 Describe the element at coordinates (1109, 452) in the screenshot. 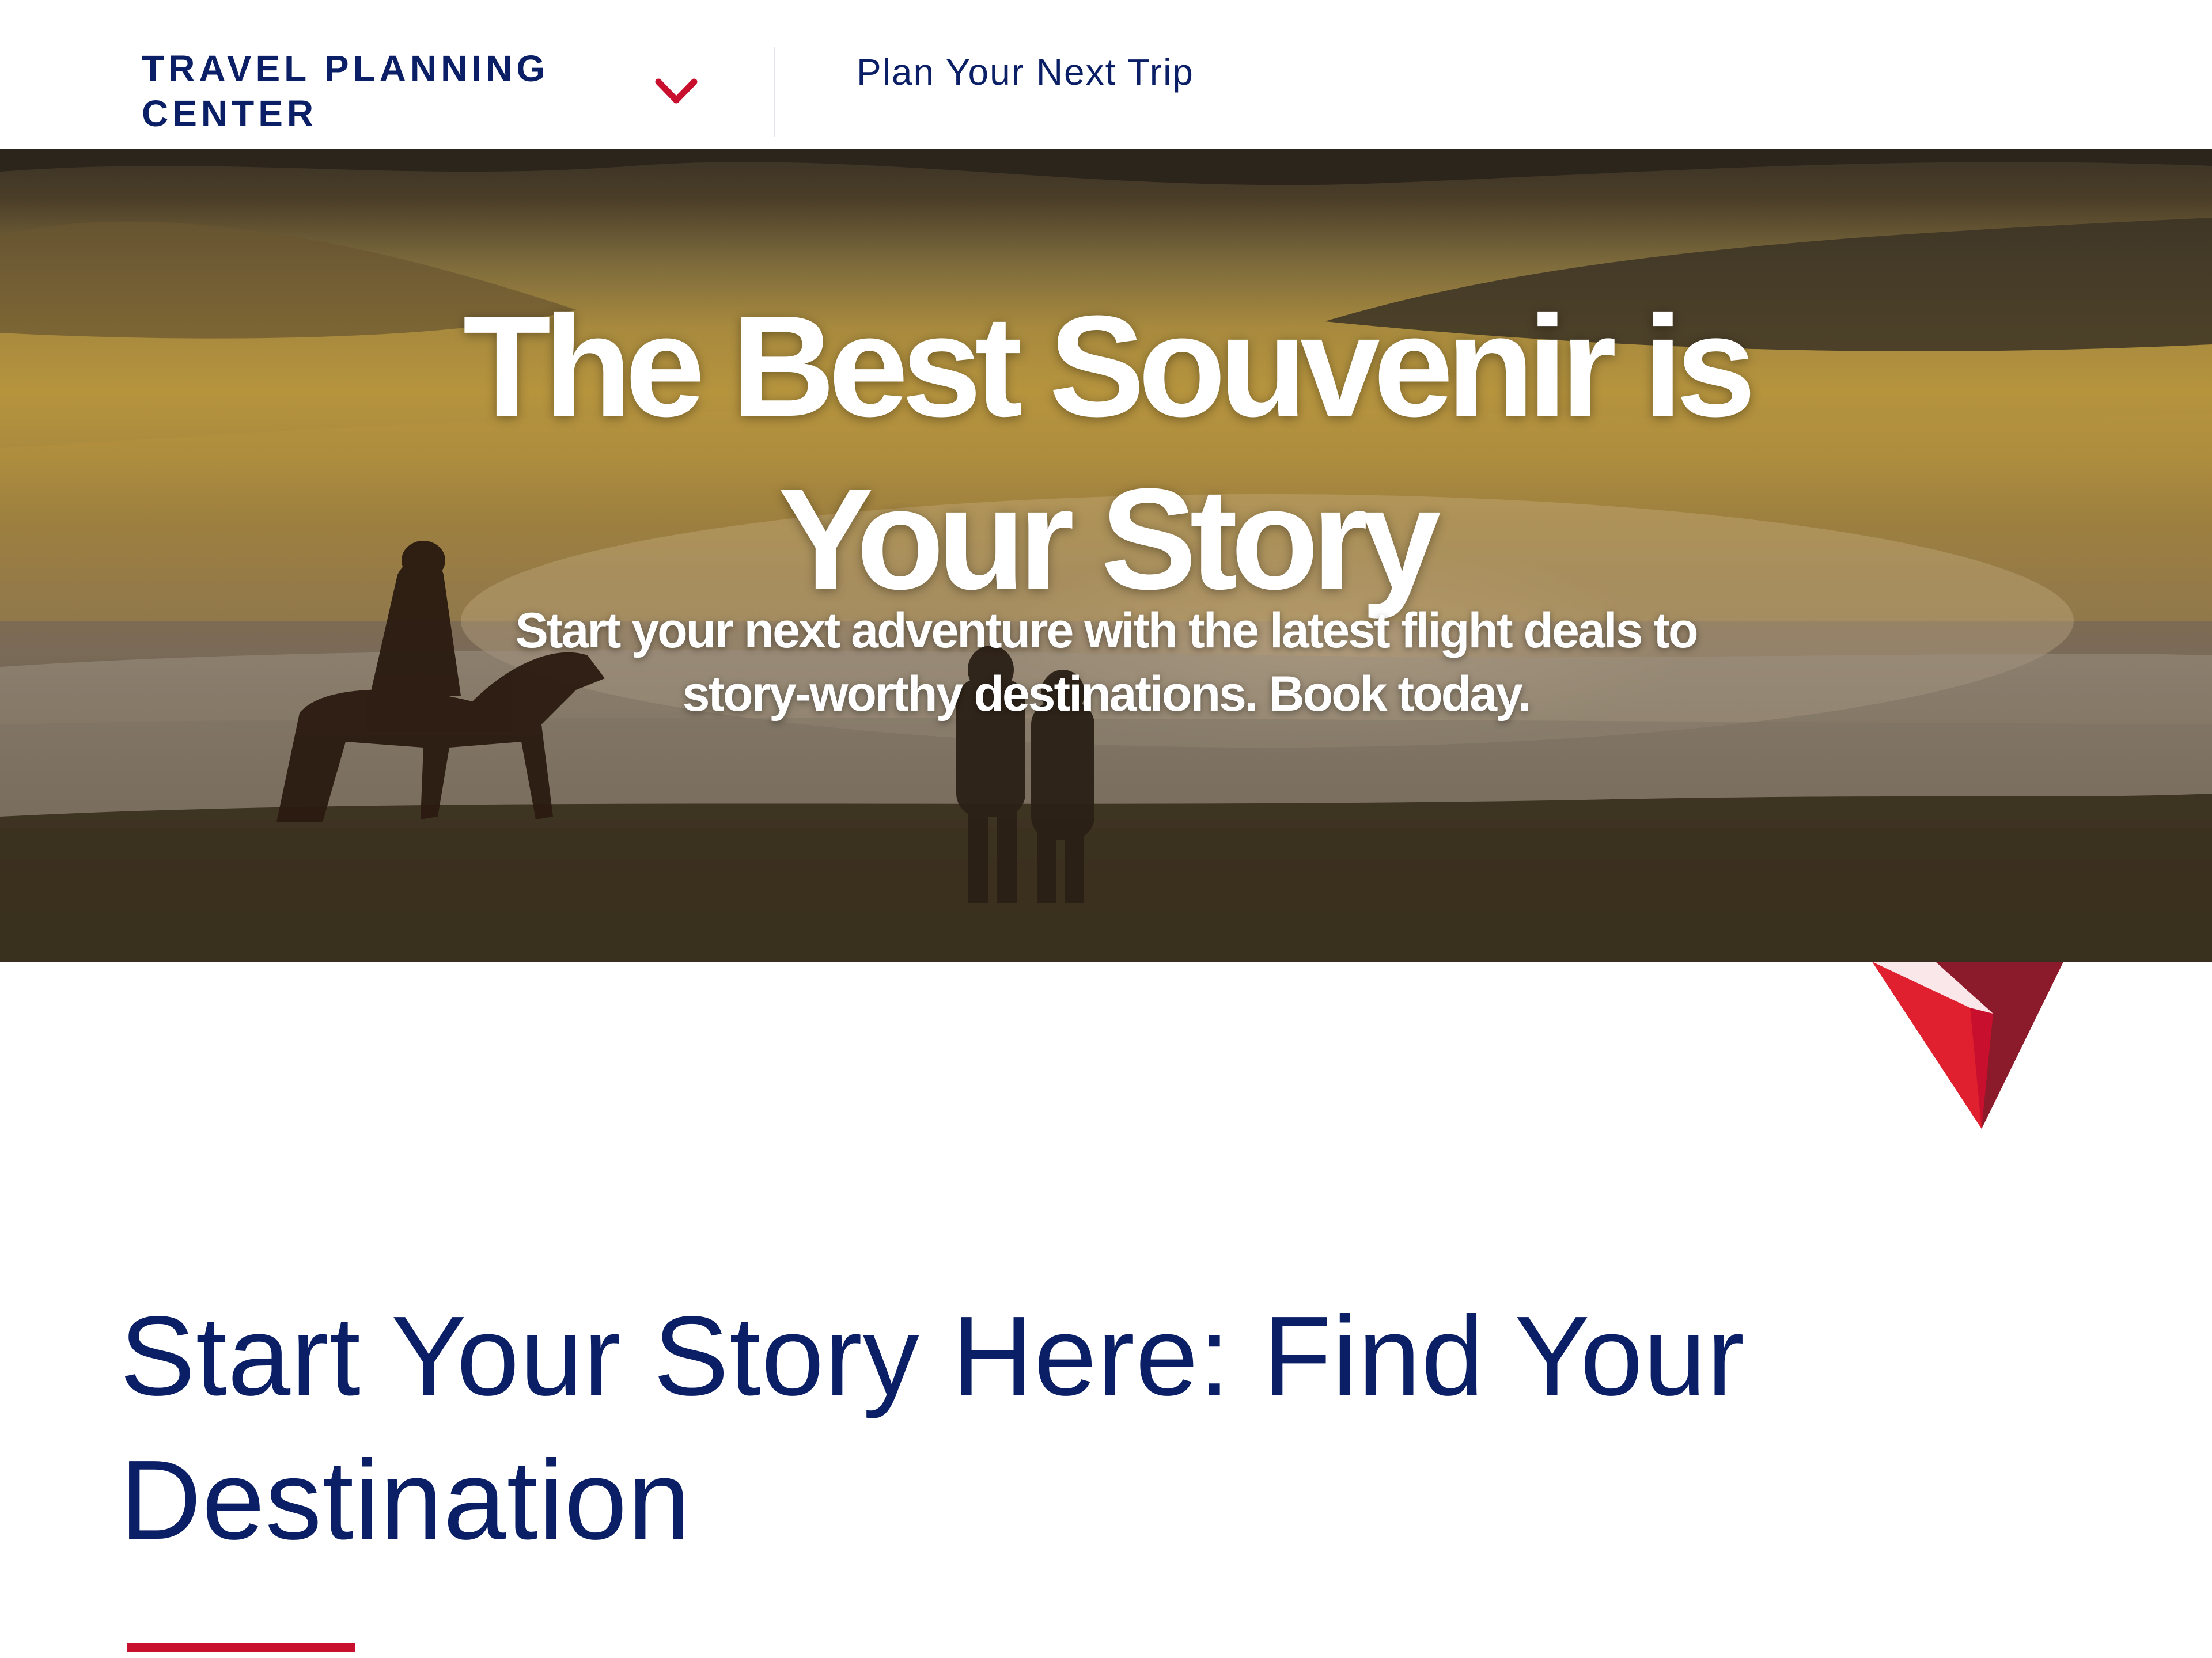

I see `hero-title: The Best Souvenir is Your Story` at that location.